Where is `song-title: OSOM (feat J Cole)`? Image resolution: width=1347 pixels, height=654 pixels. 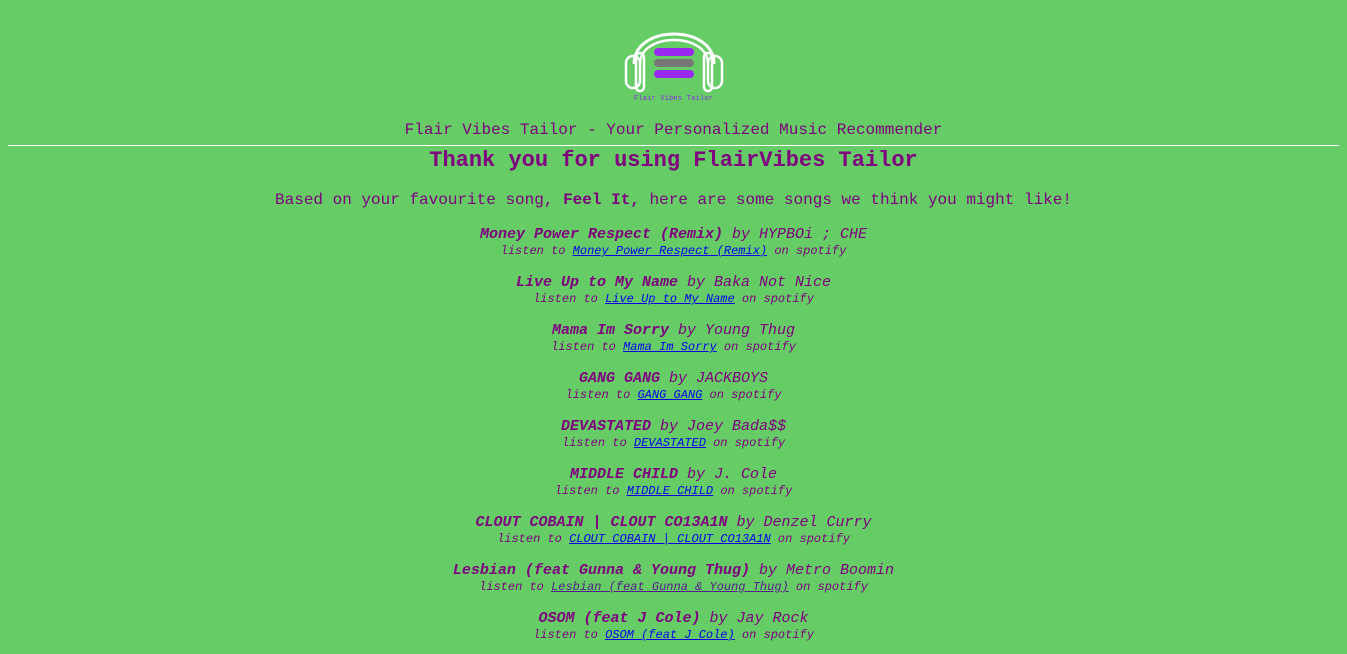 song-title: OSOM (feat J Cole) is located at coordinates (619, 618).